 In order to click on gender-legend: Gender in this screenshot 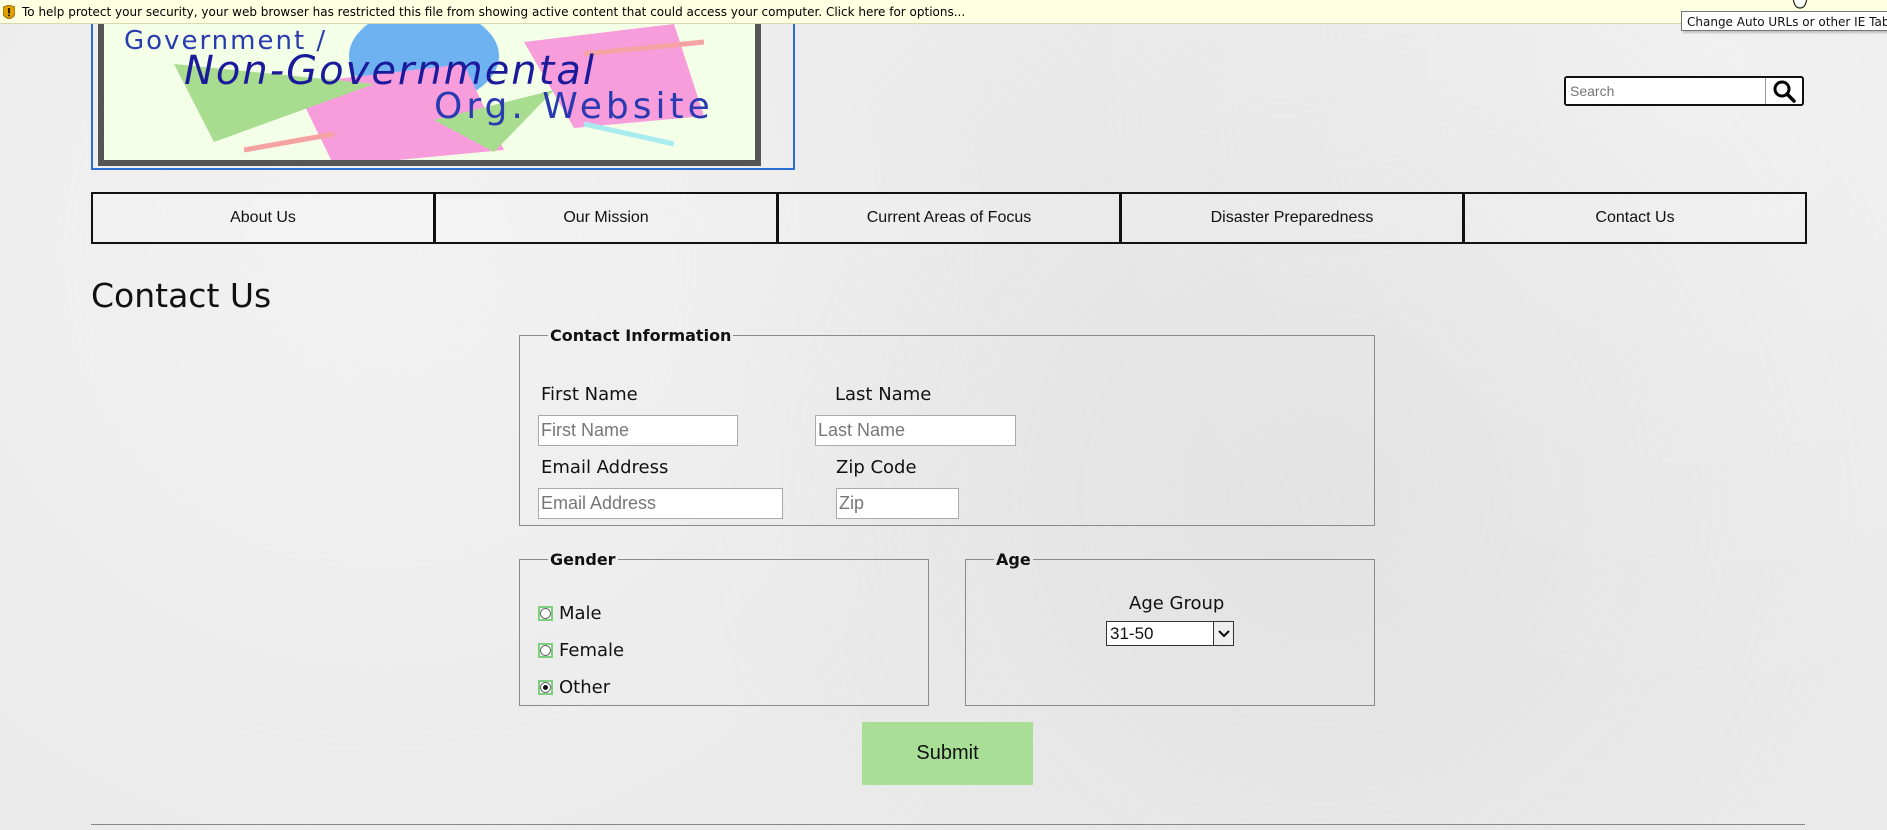, I will do `click(583, 559)`.